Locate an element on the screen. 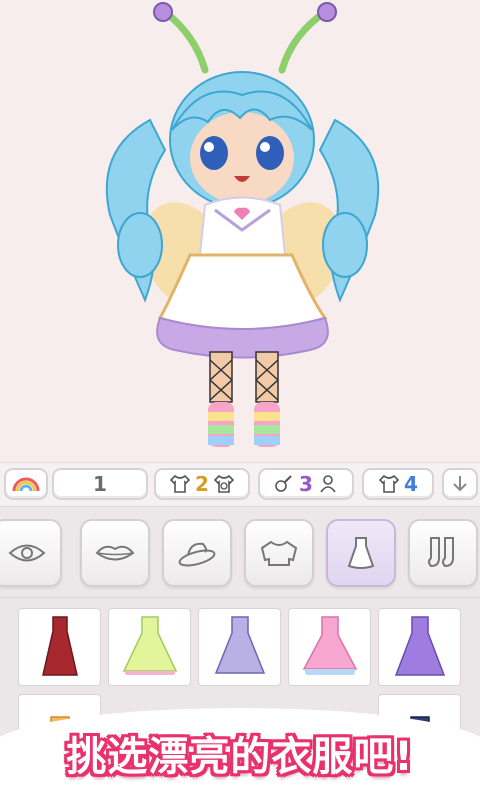 The width and height of the screenshot is (480, 800). sweater-icon is located at coordinates (279, 553).